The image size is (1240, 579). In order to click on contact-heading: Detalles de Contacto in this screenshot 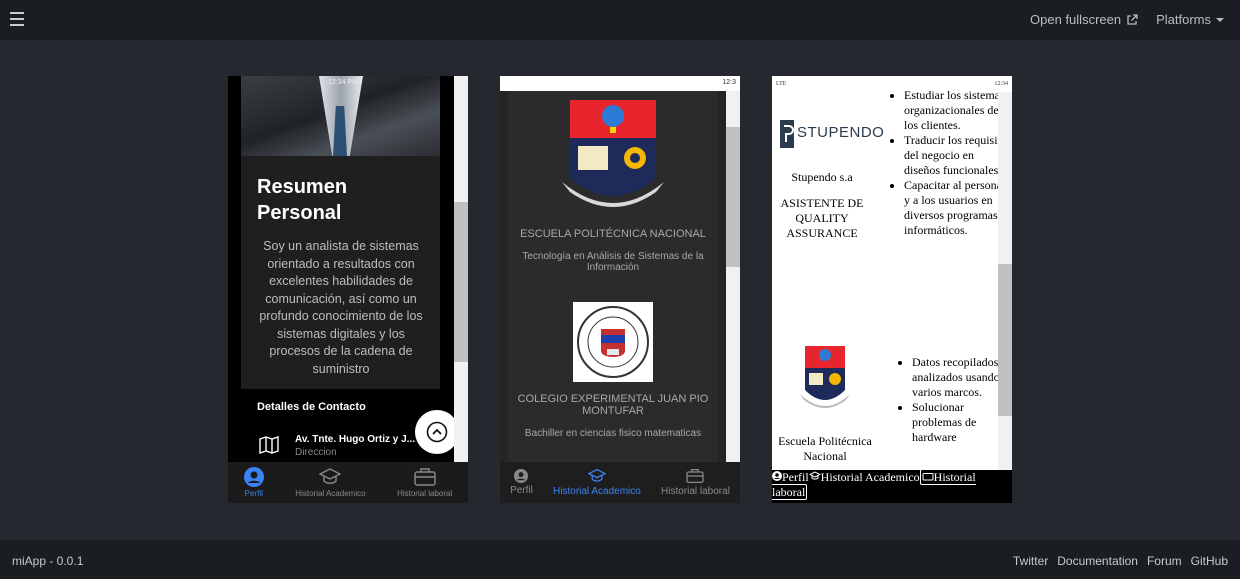, I will do `click(311, 407)`.